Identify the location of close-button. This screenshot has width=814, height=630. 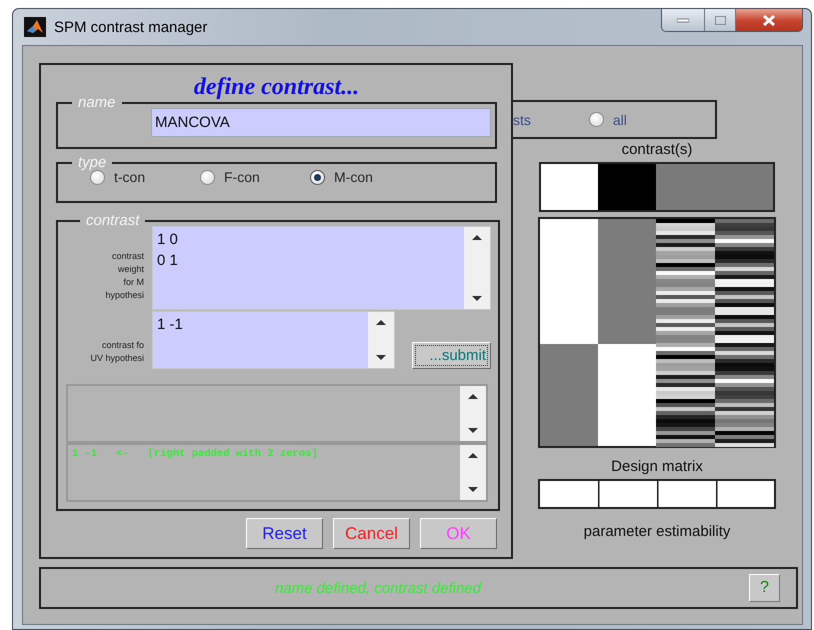
(769, 20).